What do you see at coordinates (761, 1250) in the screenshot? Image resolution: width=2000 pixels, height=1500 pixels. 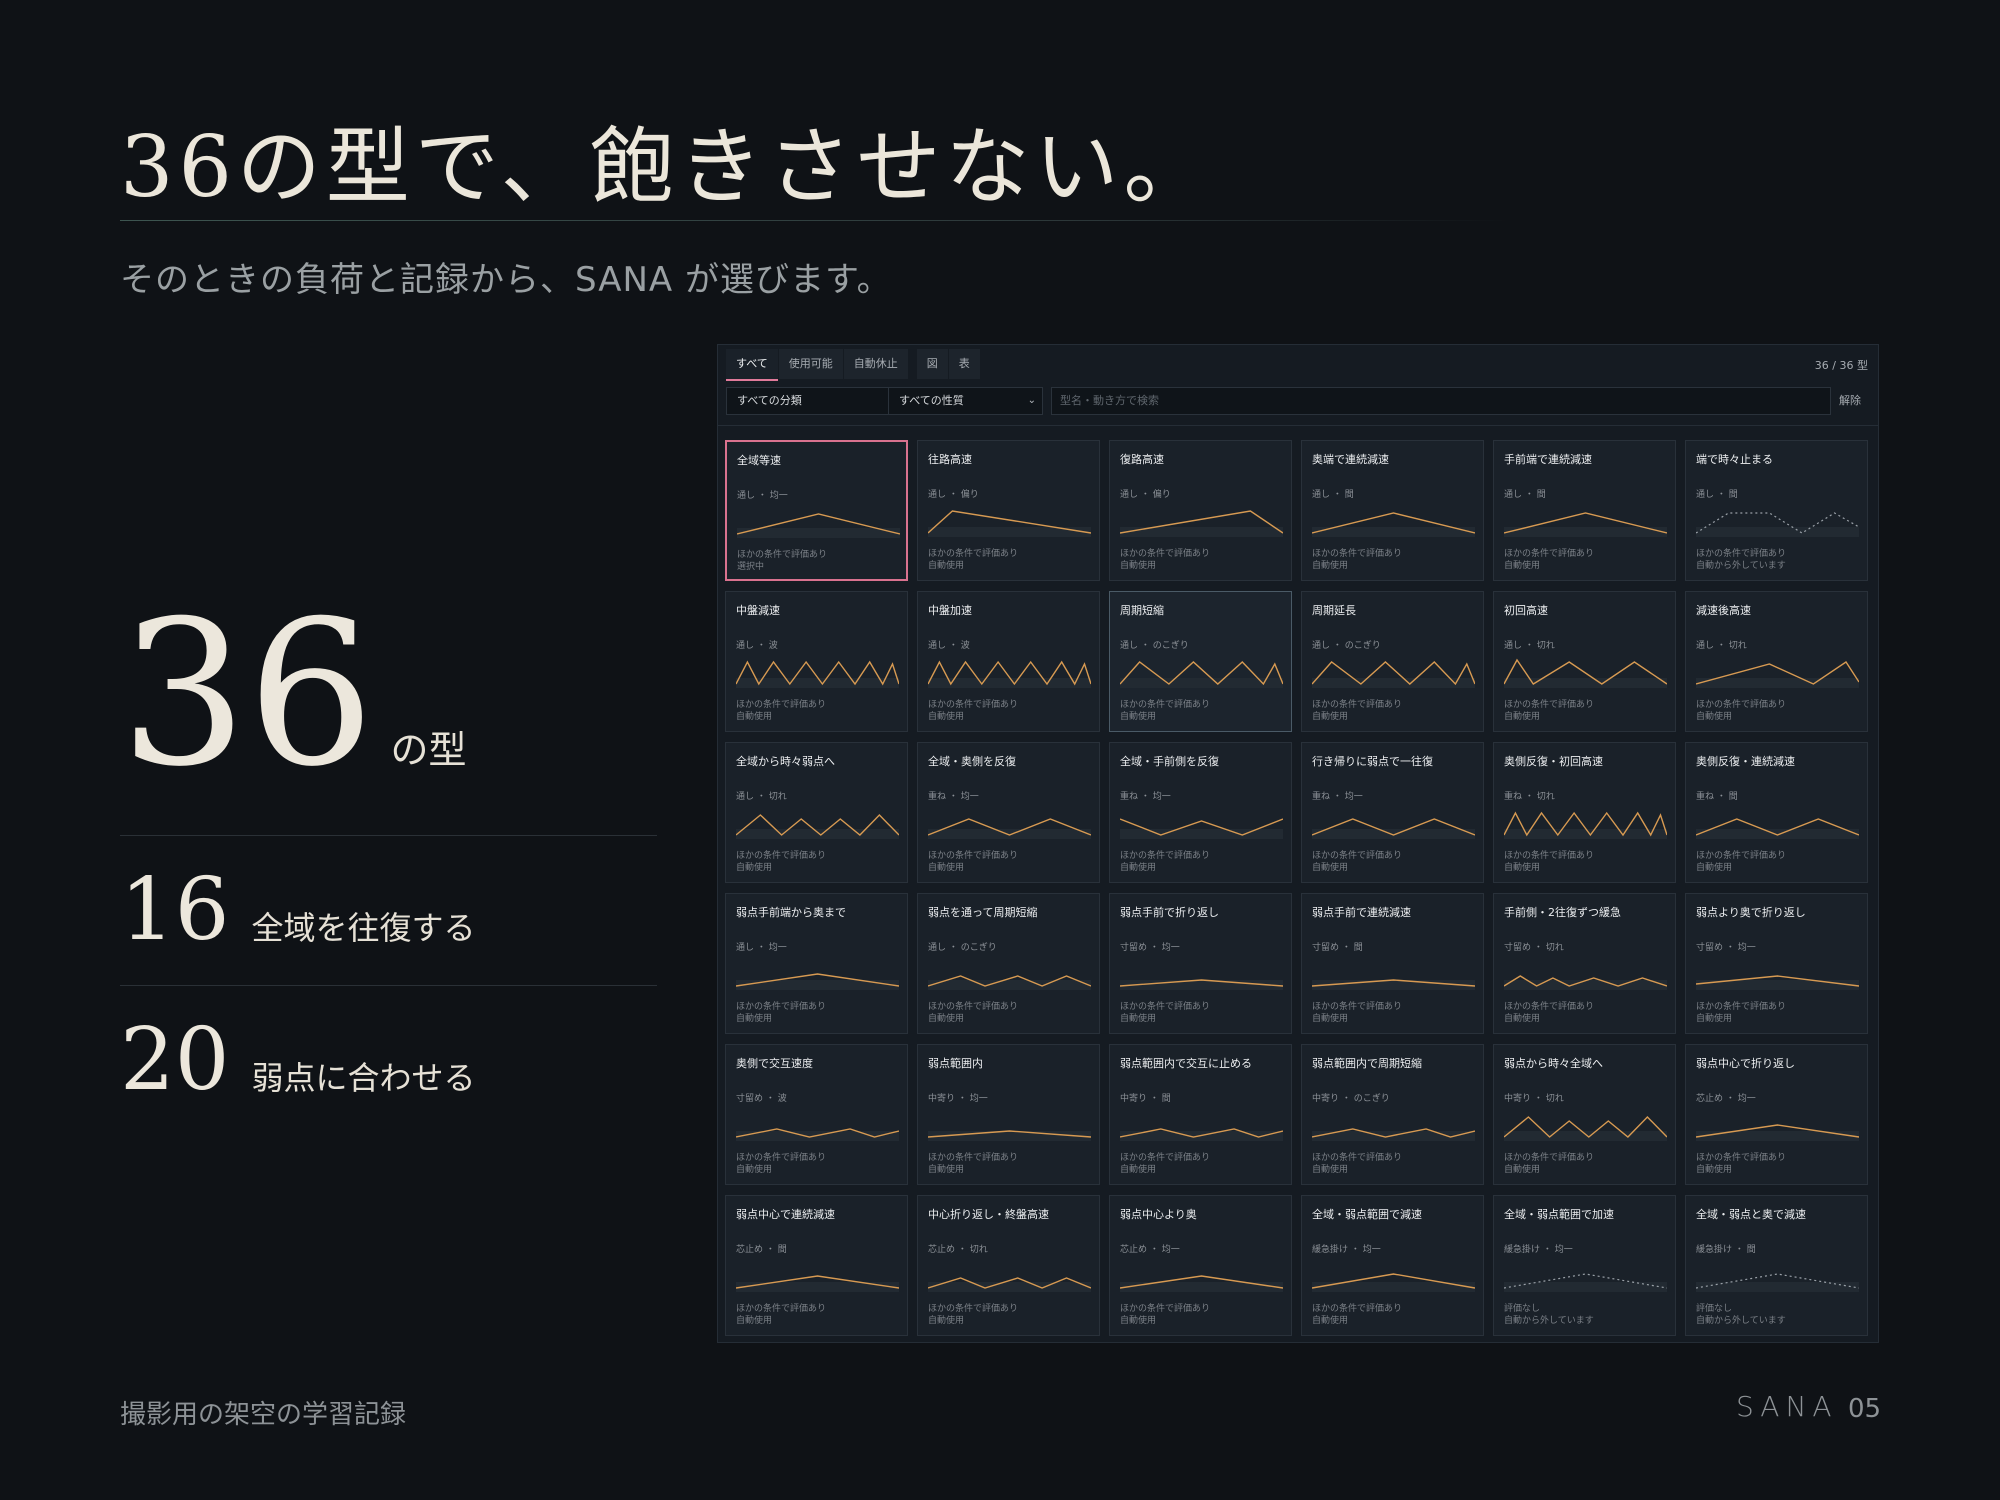 I see `pattern-subtitle: 芯止め ・ 間` at bounding box center [761, 1250].